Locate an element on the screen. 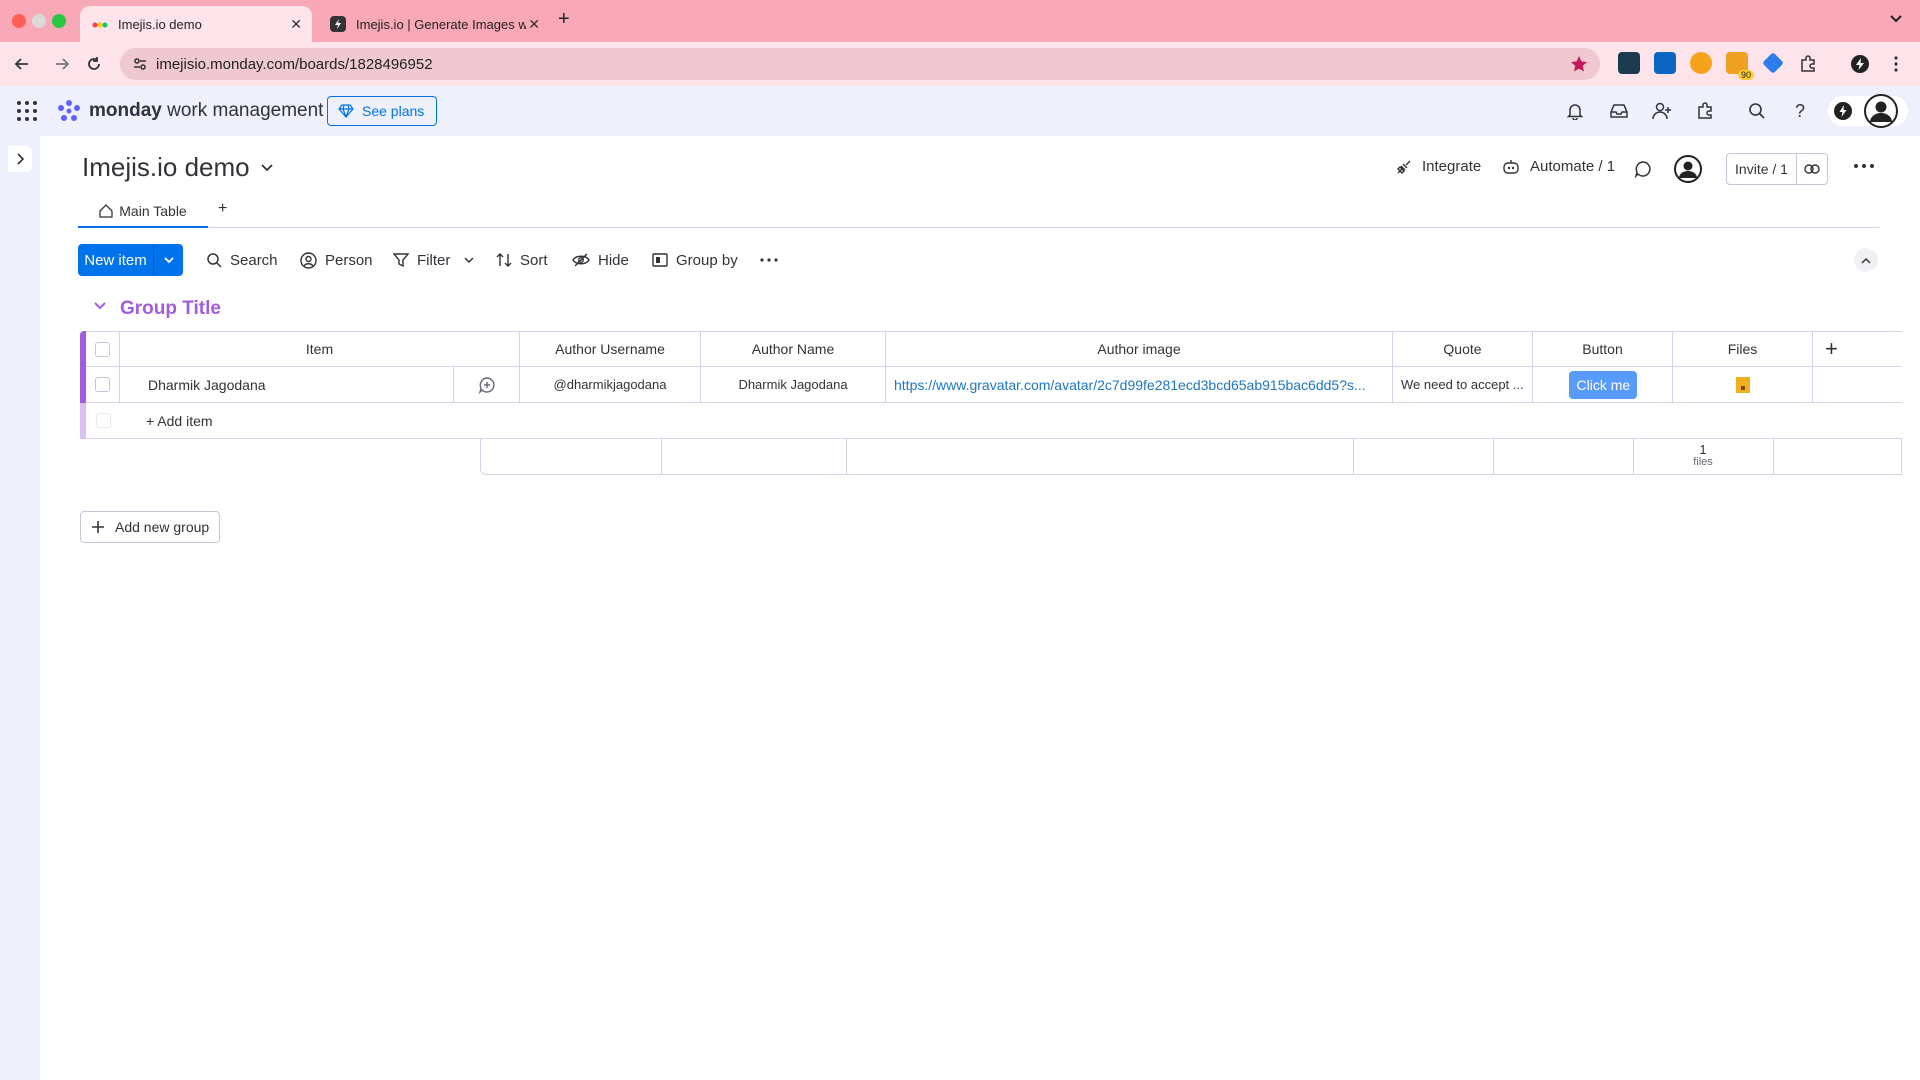  imejis-favicon-icon is located at coordinates (338, 24).